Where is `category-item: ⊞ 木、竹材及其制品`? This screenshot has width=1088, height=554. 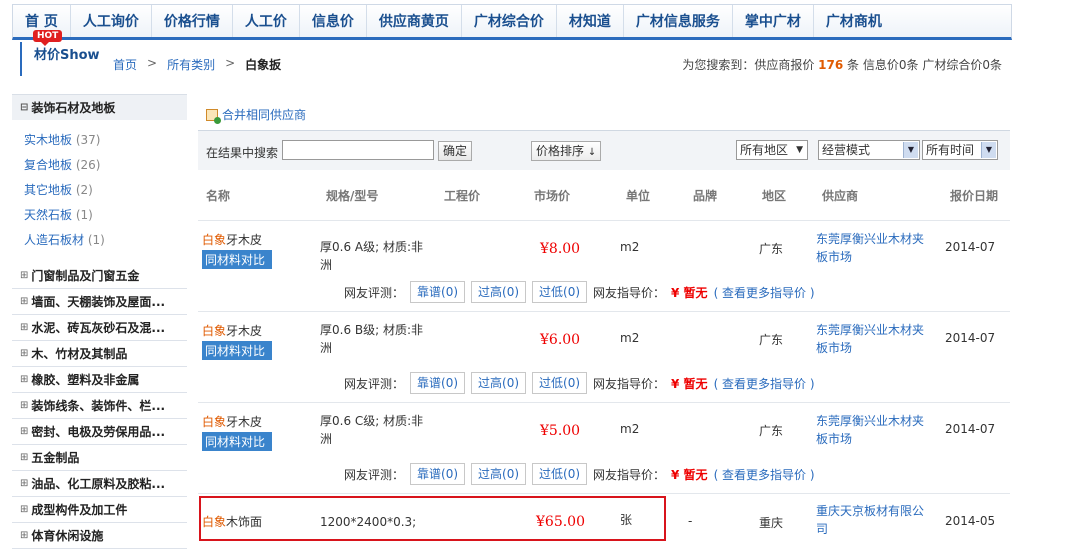 category-item: ⊞ 木、竹材及其制品 is located at coordinates (99, 354).